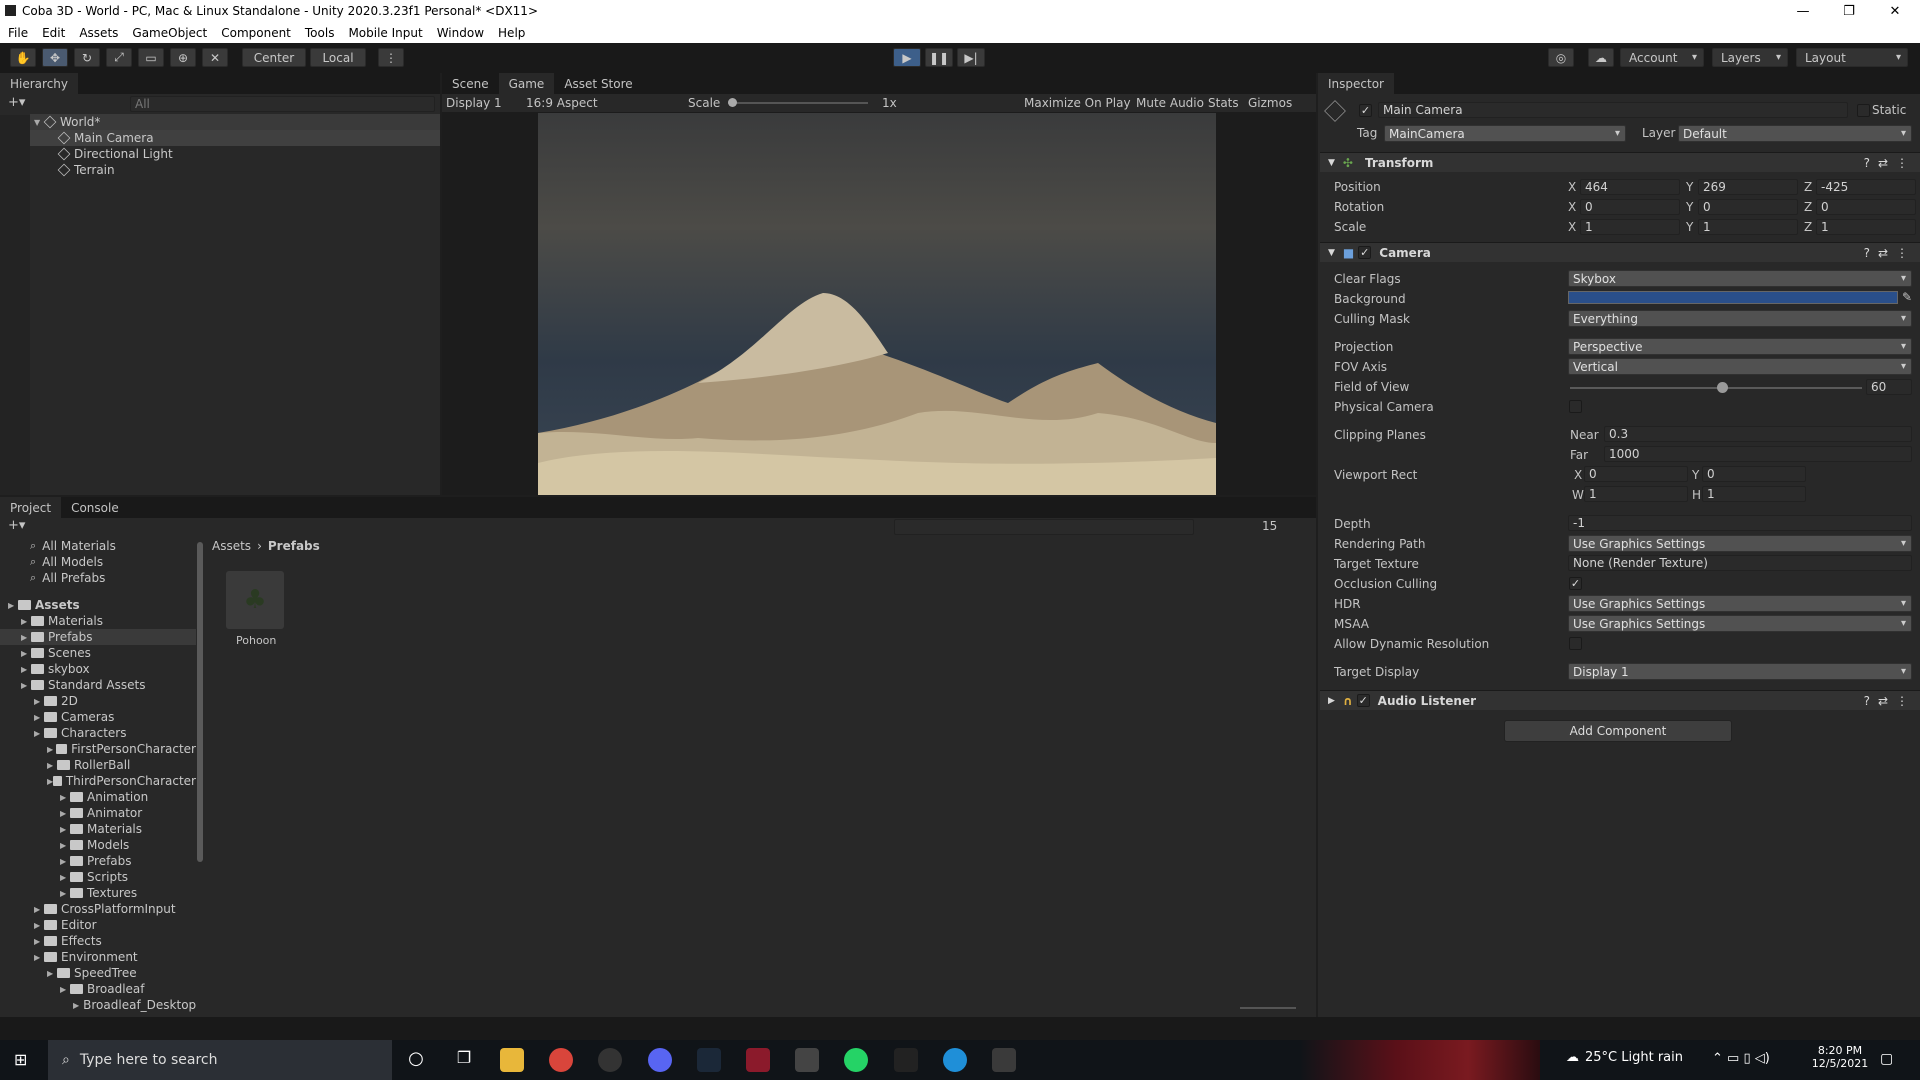 This screenshot has height=1080, width=1920. What do you see at coordinates (1636, 494) in the screenshot?
I see `viewport-w-field: 1` at bounding box center [1636, 494].